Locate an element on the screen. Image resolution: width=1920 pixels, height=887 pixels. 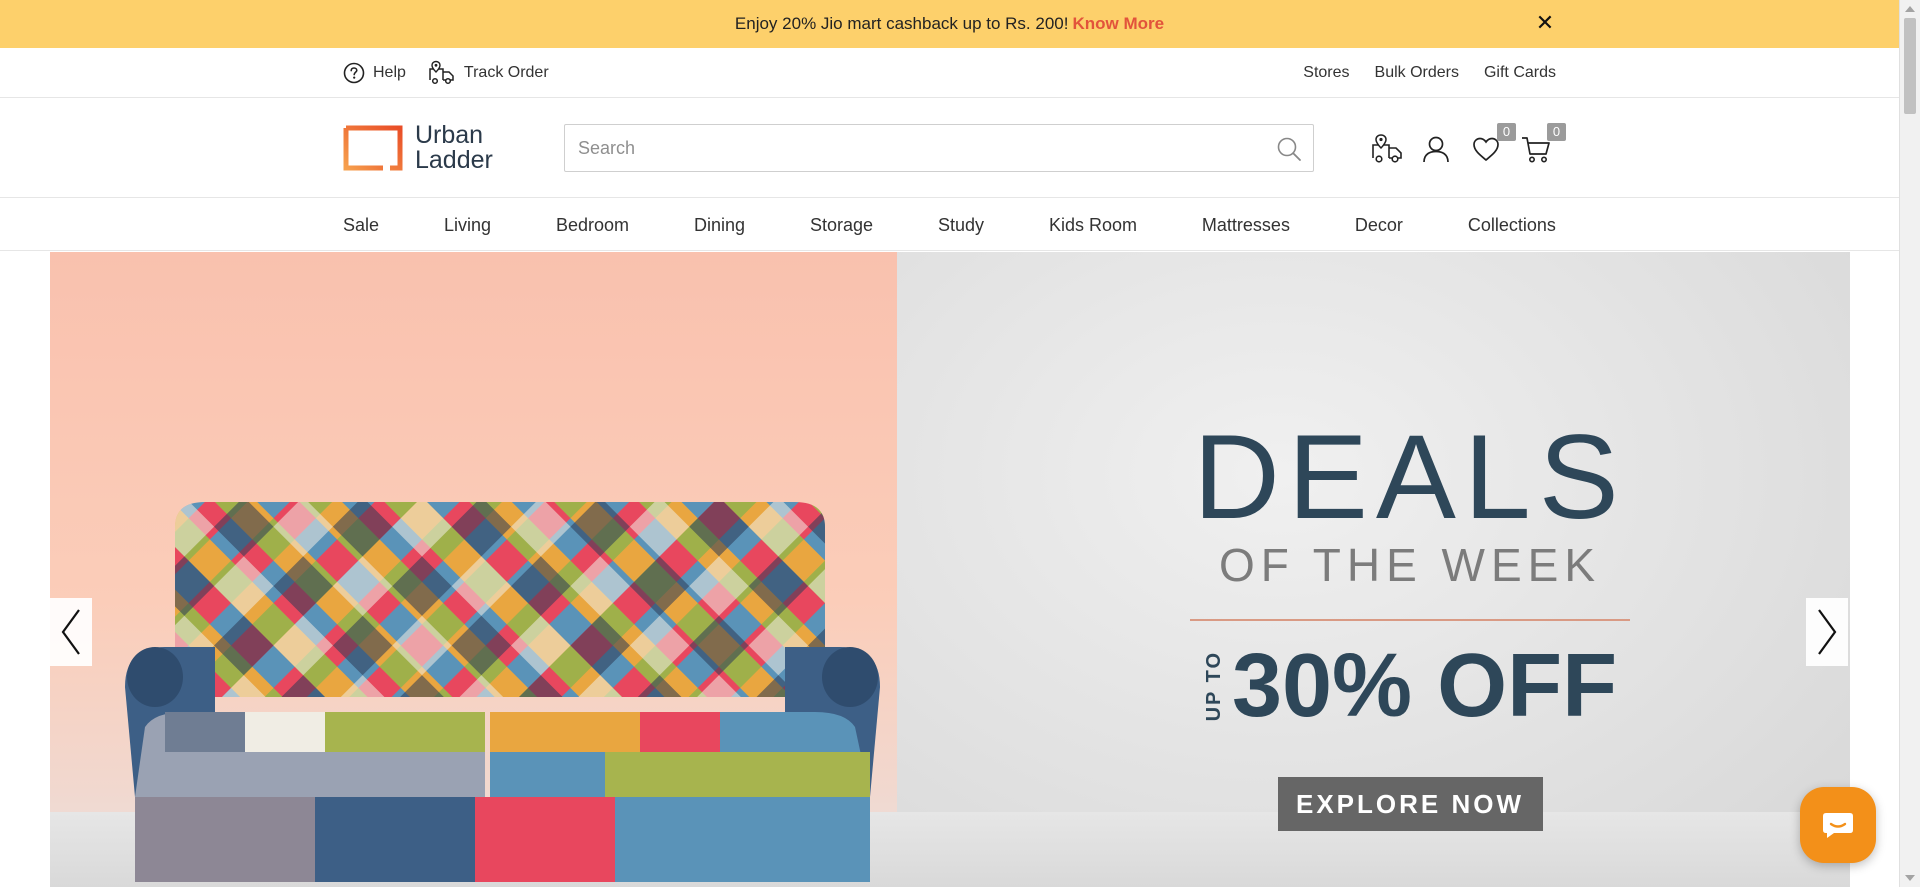
explore-now-button: EXPLORE NOW is located at coordinates (1410, 804).